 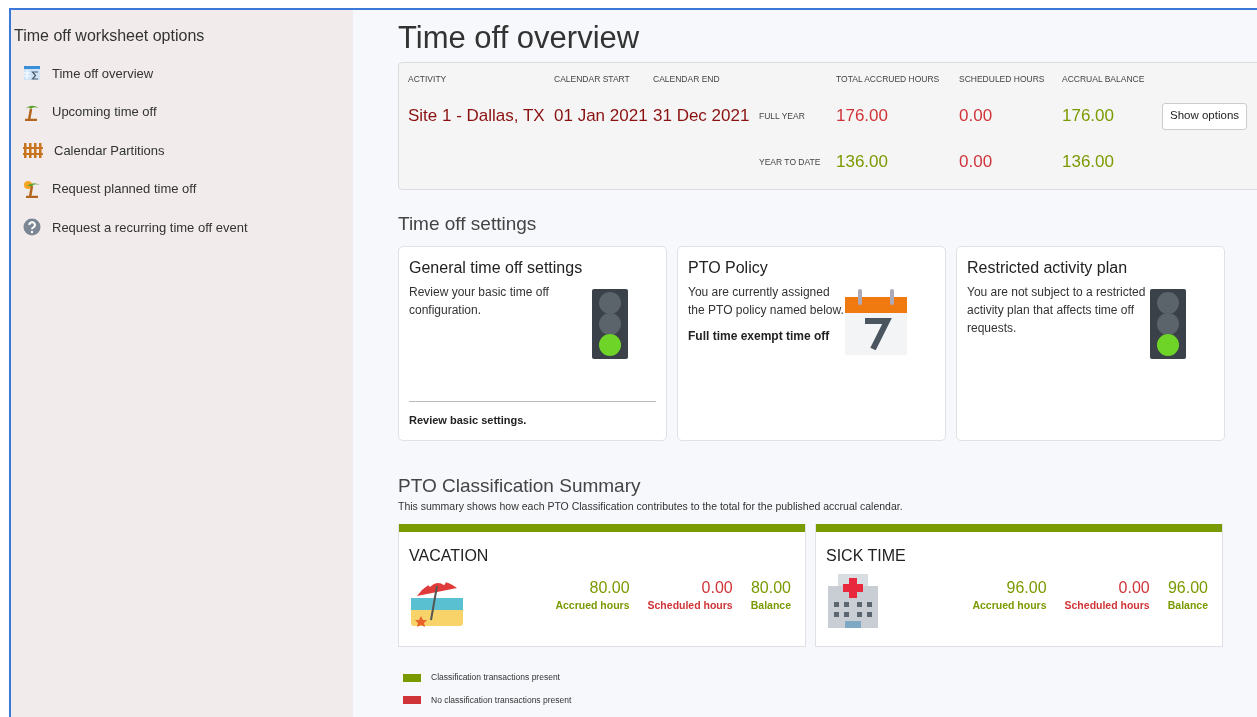 I want to click on section-title: Time off settings, so click(x=467, y=224).